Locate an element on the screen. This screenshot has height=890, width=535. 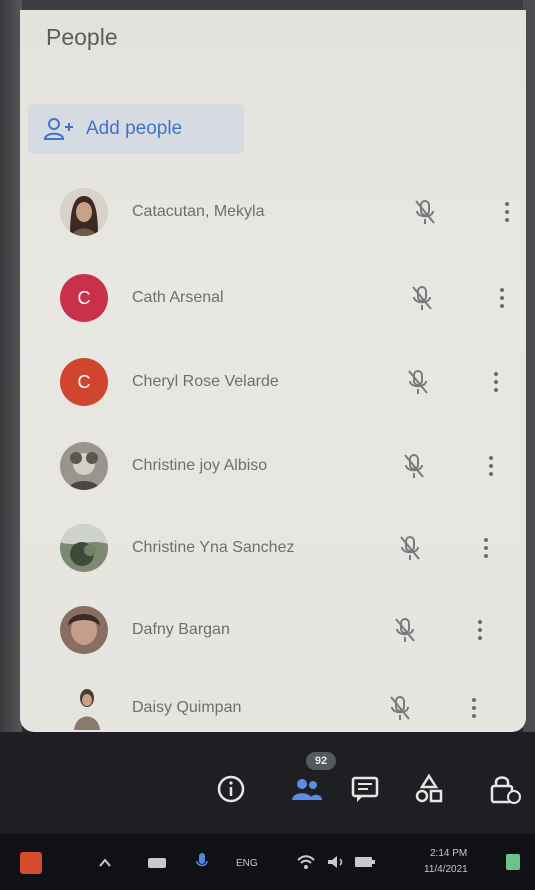
os-taskbar: ENG 2:14 PM 11/4/2021 is located at coordinates (267, 862).